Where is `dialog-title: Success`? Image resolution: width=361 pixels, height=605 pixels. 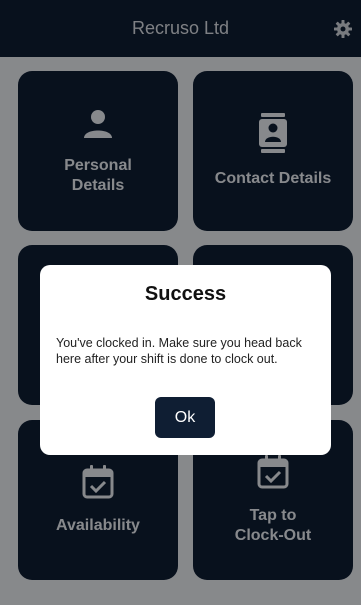
dialog-title: Success is located at coordinates (185, 294).